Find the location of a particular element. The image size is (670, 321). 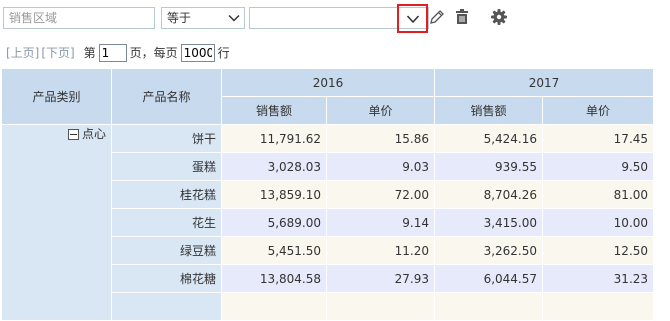

pager: [上页][下页] 第 页，每页 行 is located at coordinates (119, 53).